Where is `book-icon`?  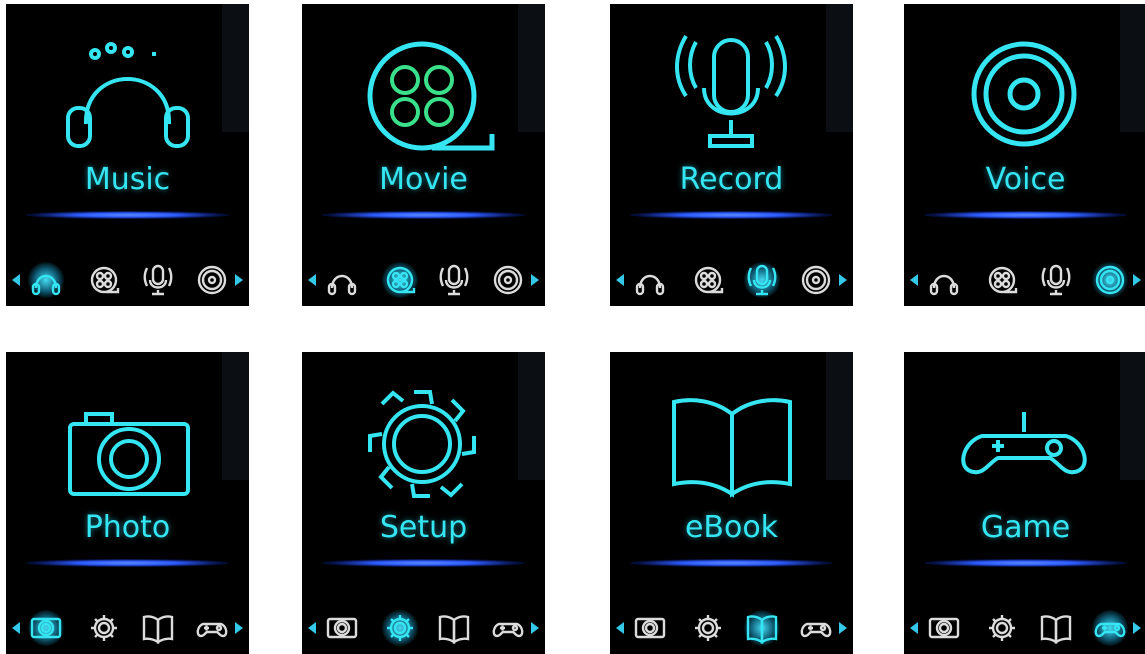
book-icon is located at coordinates (732, 448).